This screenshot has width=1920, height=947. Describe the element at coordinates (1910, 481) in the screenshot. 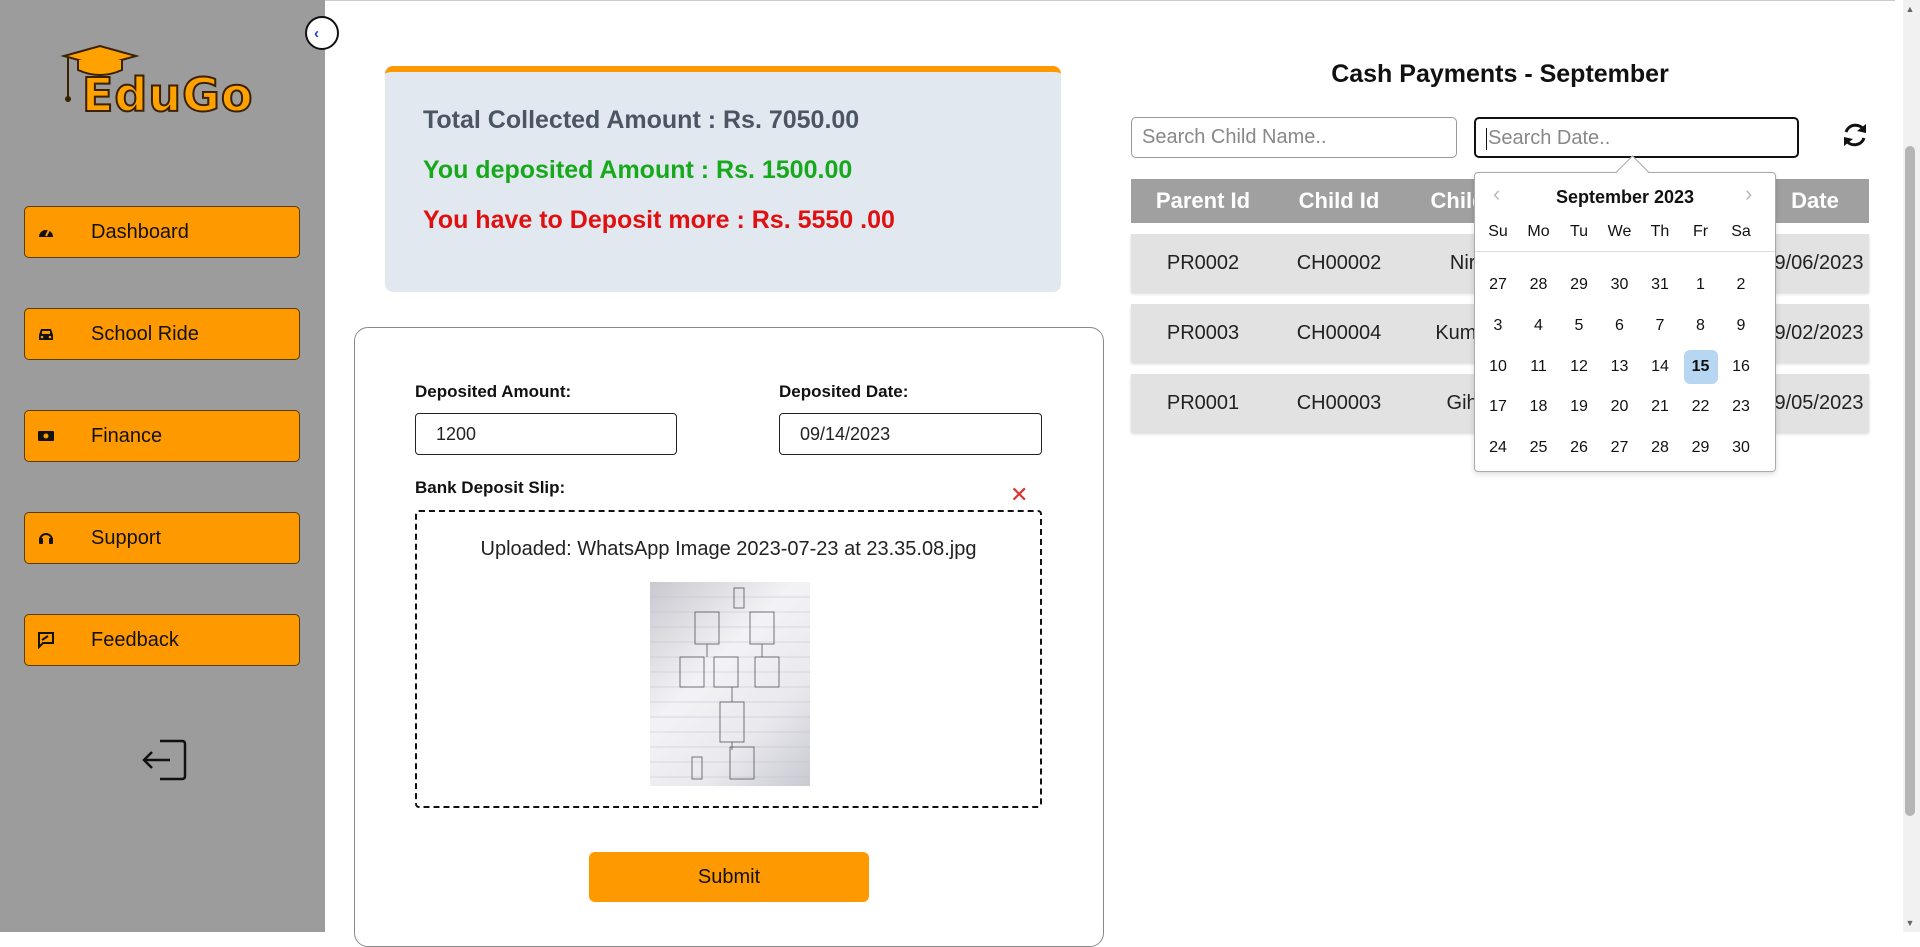

I see `scrollbar-thumb` at that location.